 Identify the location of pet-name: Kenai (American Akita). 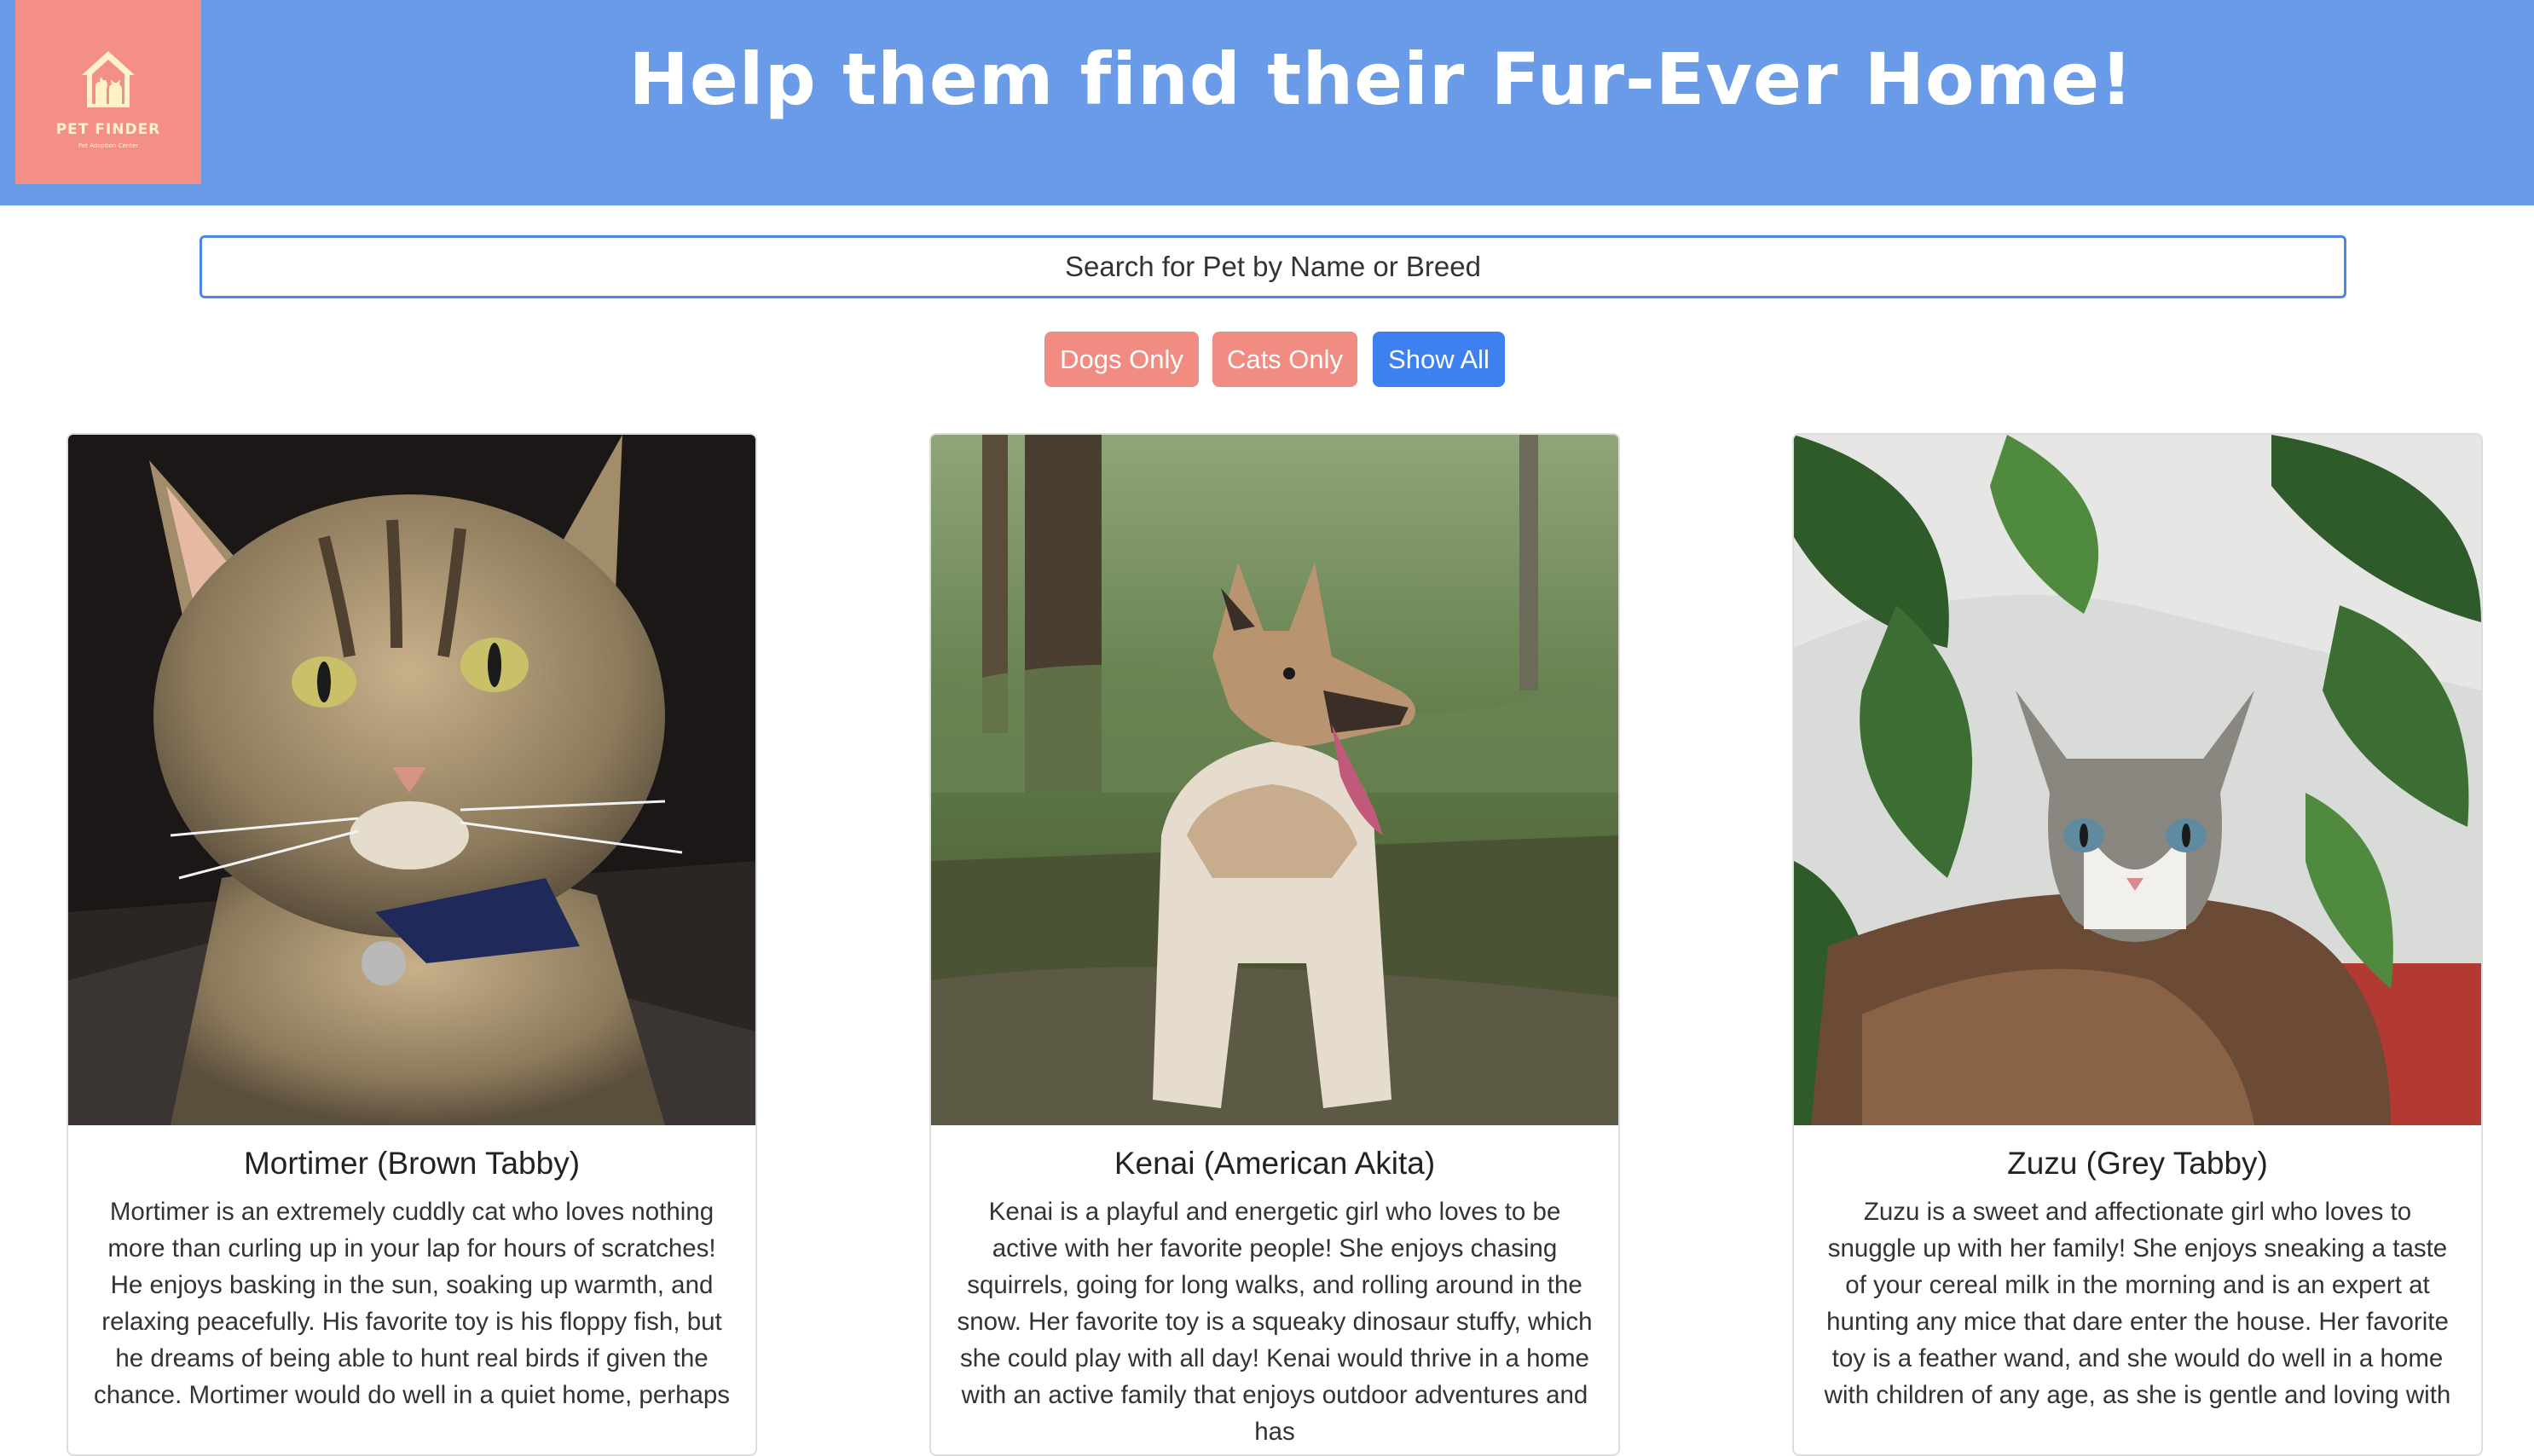
(1275, 1163).